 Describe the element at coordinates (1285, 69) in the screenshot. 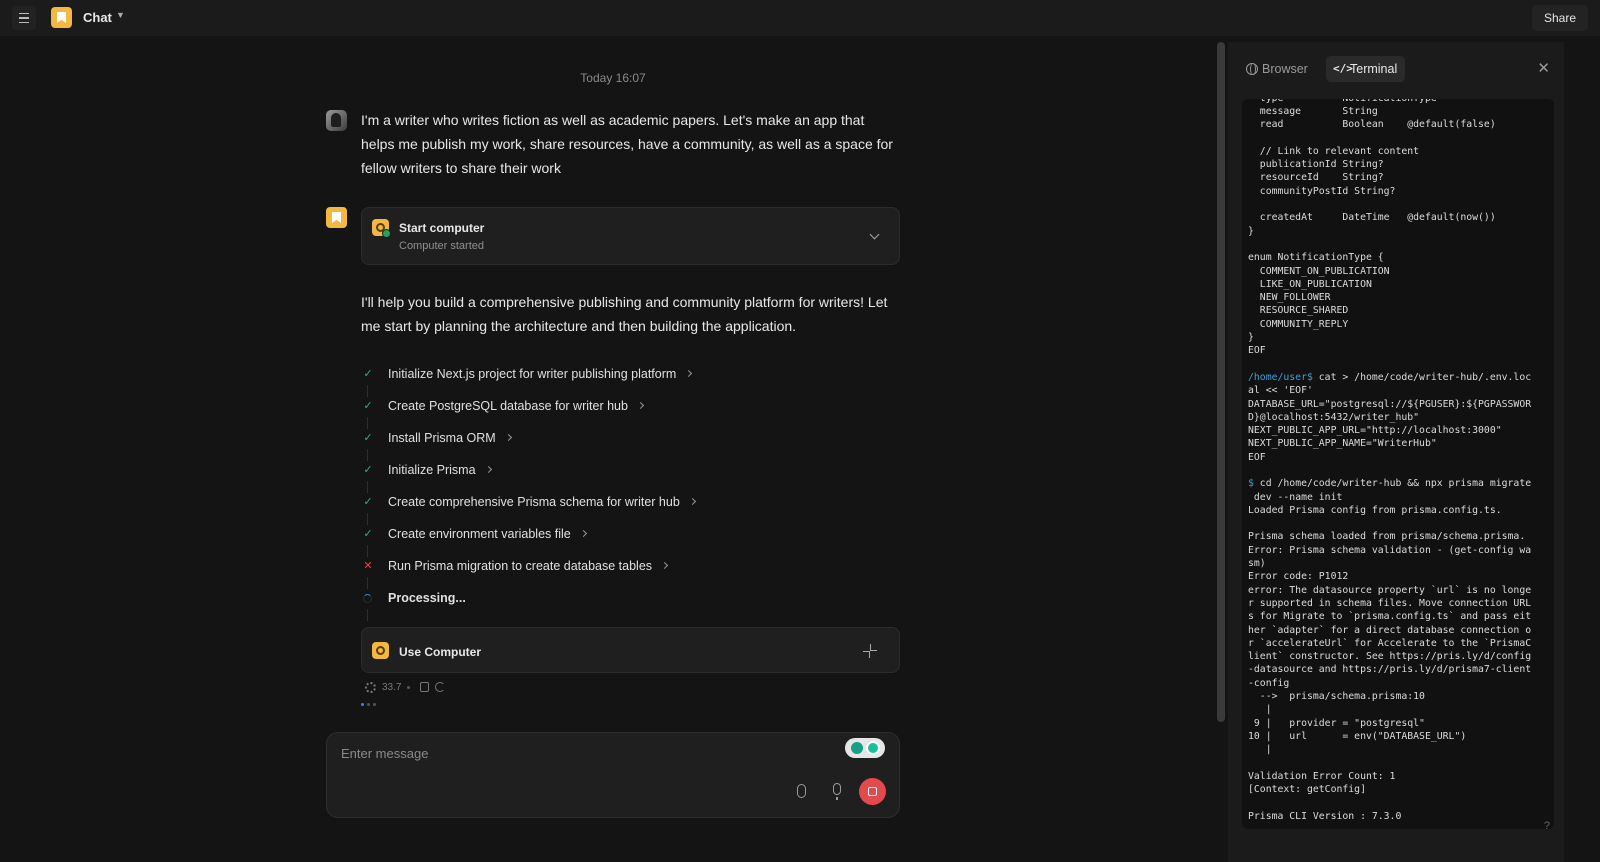

I see `tab-label: Browser` at that location.